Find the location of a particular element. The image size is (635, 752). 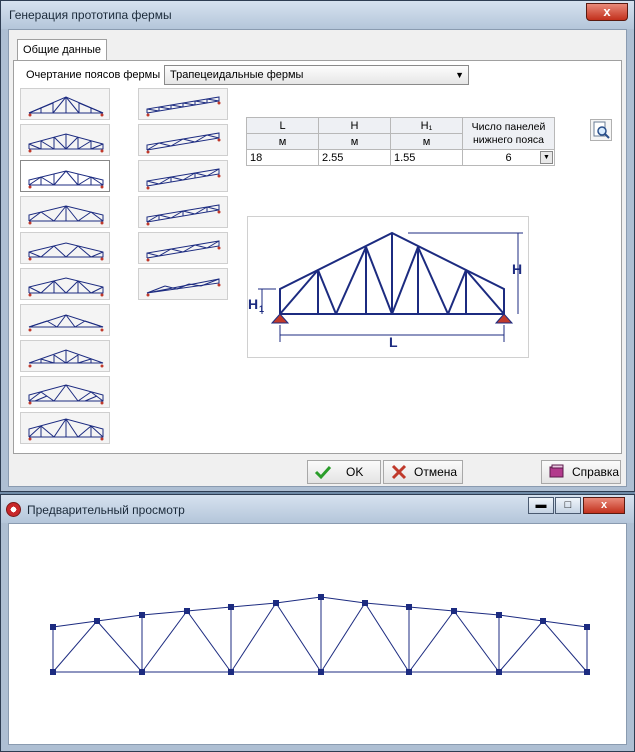

panel-count-combo: 6 ▼ is located at coordinates (508, 157).